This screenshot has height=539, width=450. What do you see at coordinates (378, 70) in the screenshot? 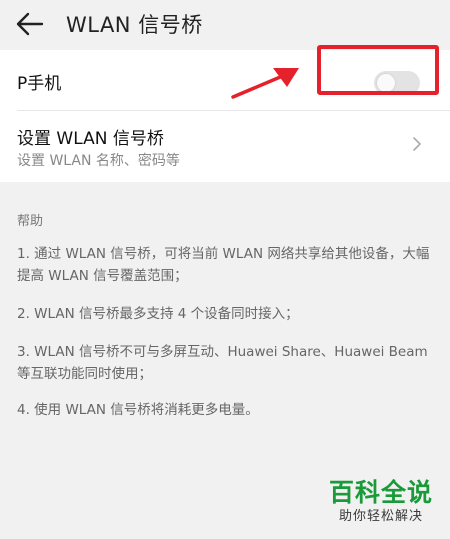
I see `highlight-box` at bounding box center [378, 70].